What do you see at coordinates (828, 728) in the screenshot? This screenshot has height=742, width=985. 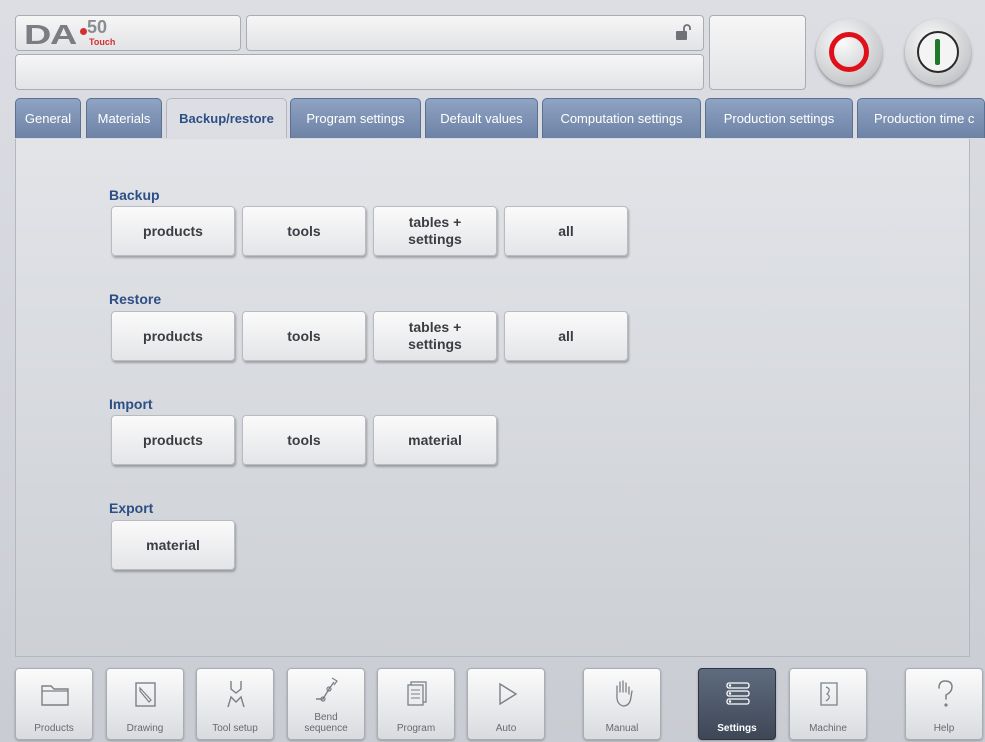 I see `nav-machine-label: Machine` at bounding box center [828, 728].